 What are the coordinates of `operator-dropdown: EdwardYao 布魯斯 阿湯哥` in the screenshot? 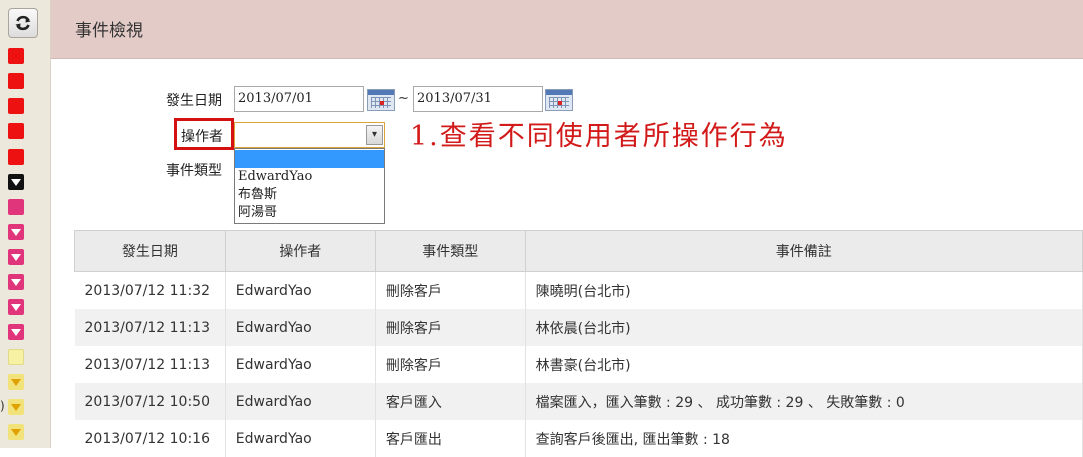 It's located at (309, 186).